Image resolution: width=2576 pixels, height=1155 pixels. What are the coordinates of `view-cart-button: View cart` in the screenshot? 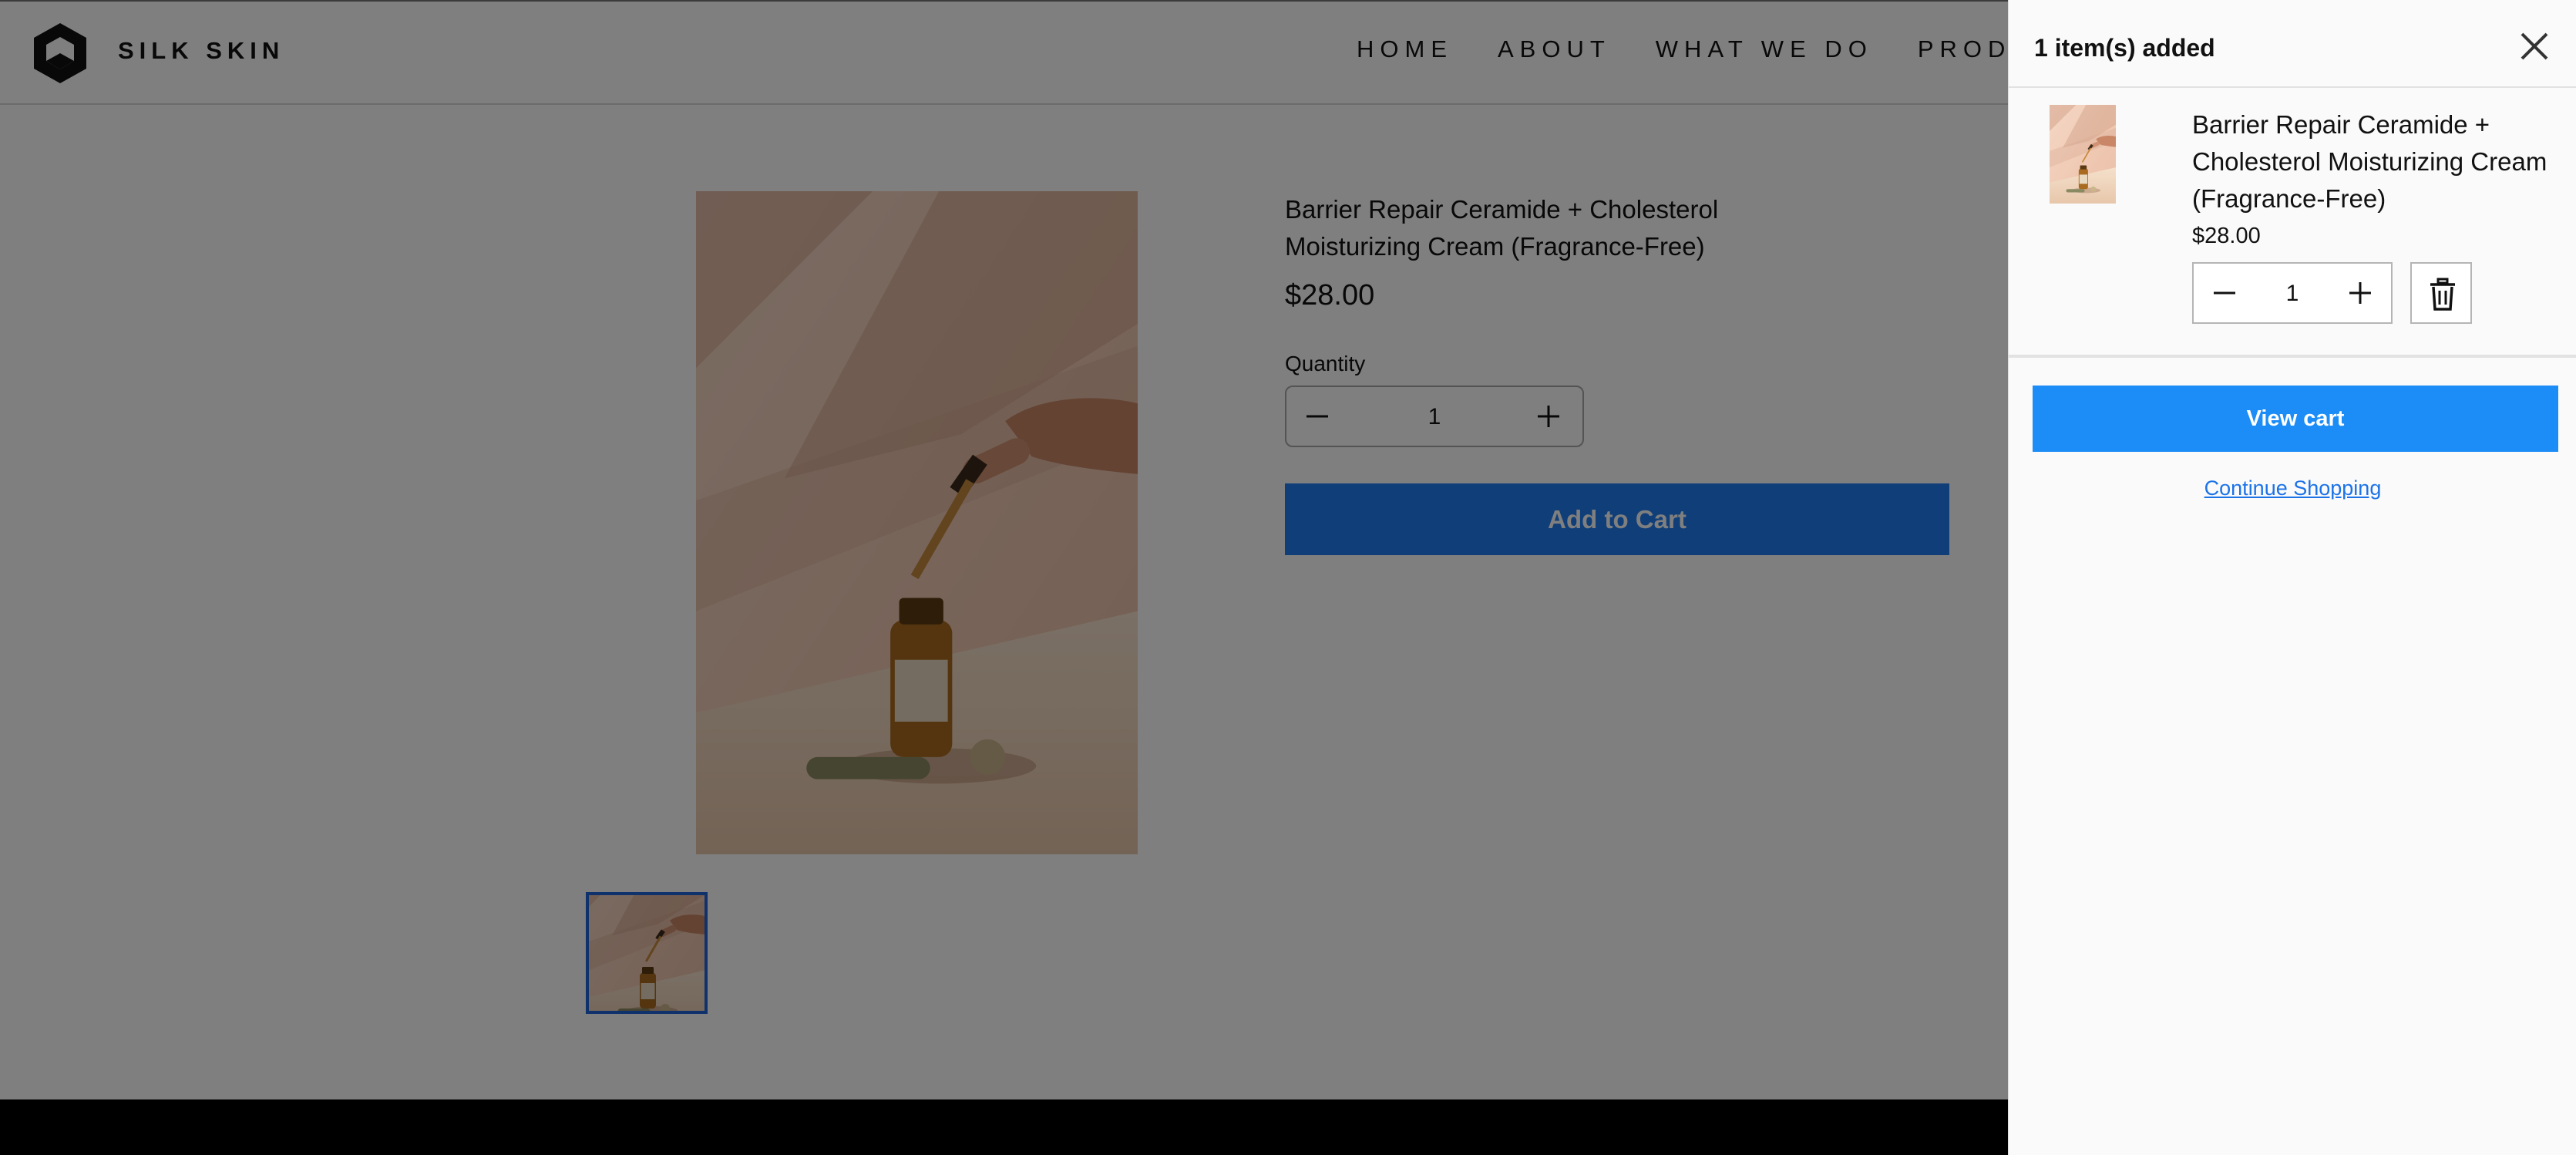 It's located at (2295, 419).